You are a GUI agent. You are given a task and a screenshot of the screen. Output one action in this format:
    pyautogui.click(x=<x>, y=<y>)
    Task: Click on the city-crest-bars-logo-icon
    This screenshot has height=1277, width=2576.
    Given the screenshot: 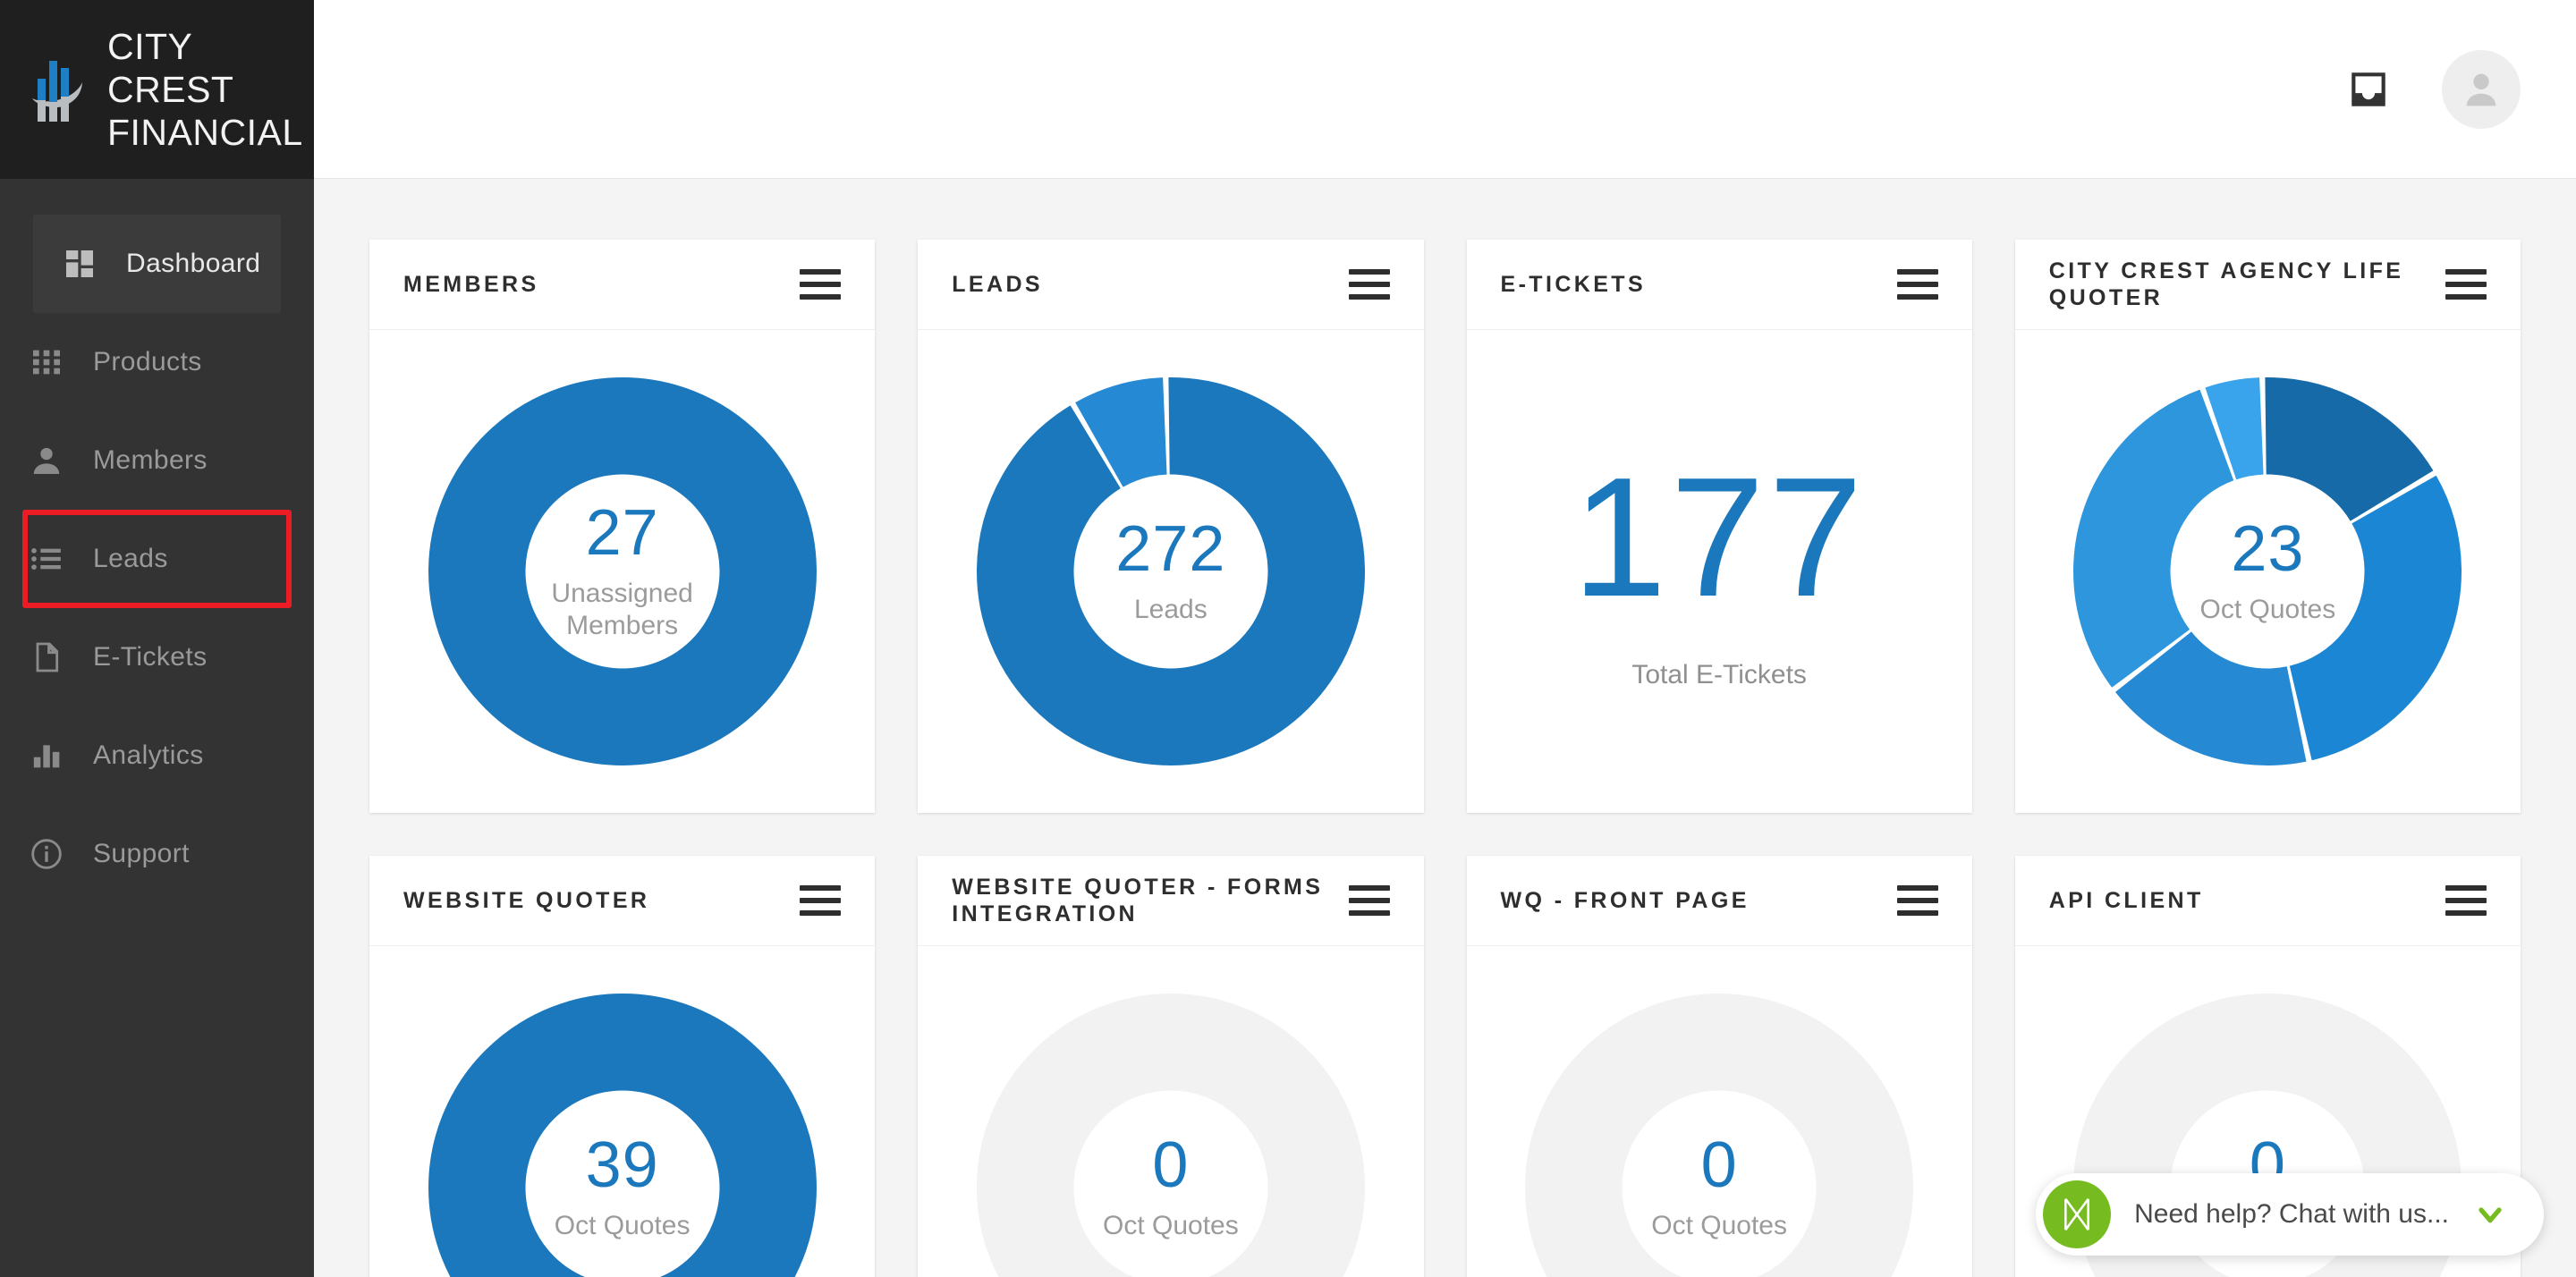 What is the action you would take?
    pyautogui.click(x=59, y=89)
    